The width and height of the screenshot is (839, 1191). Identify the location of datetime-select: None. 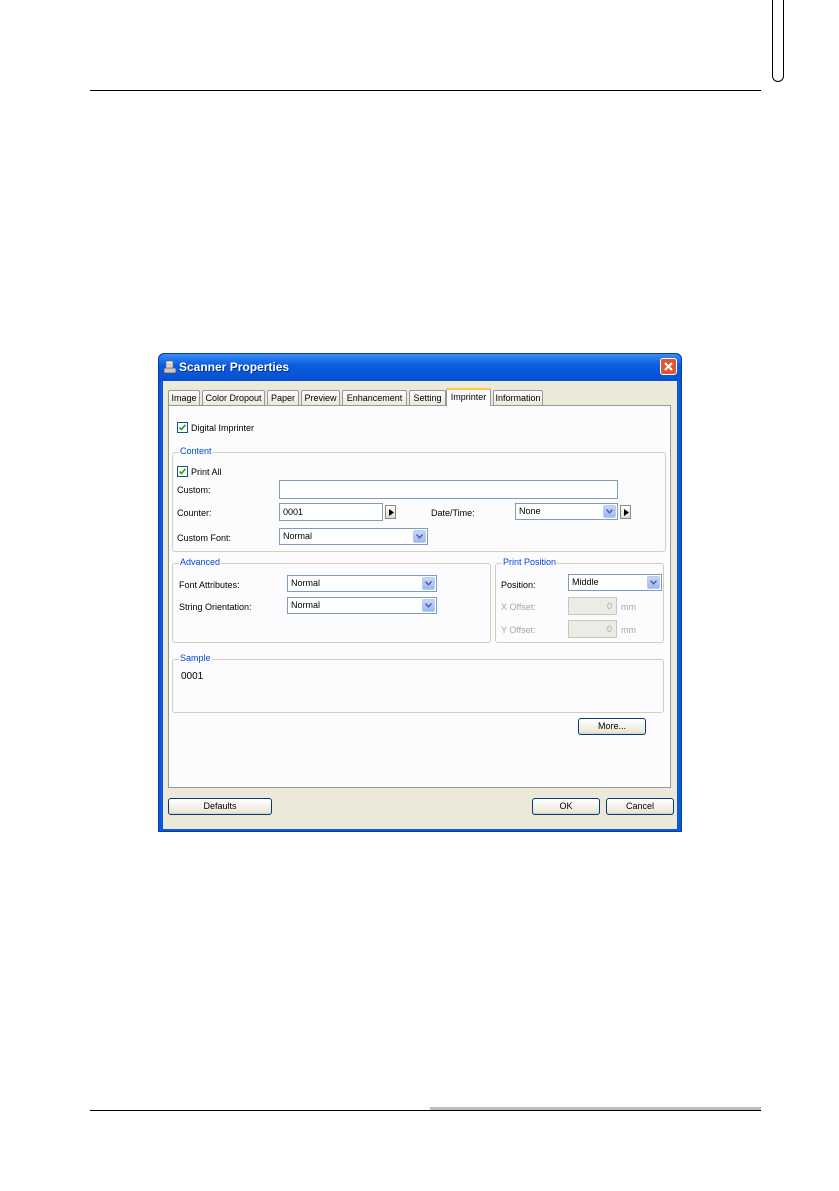
(566, 511).